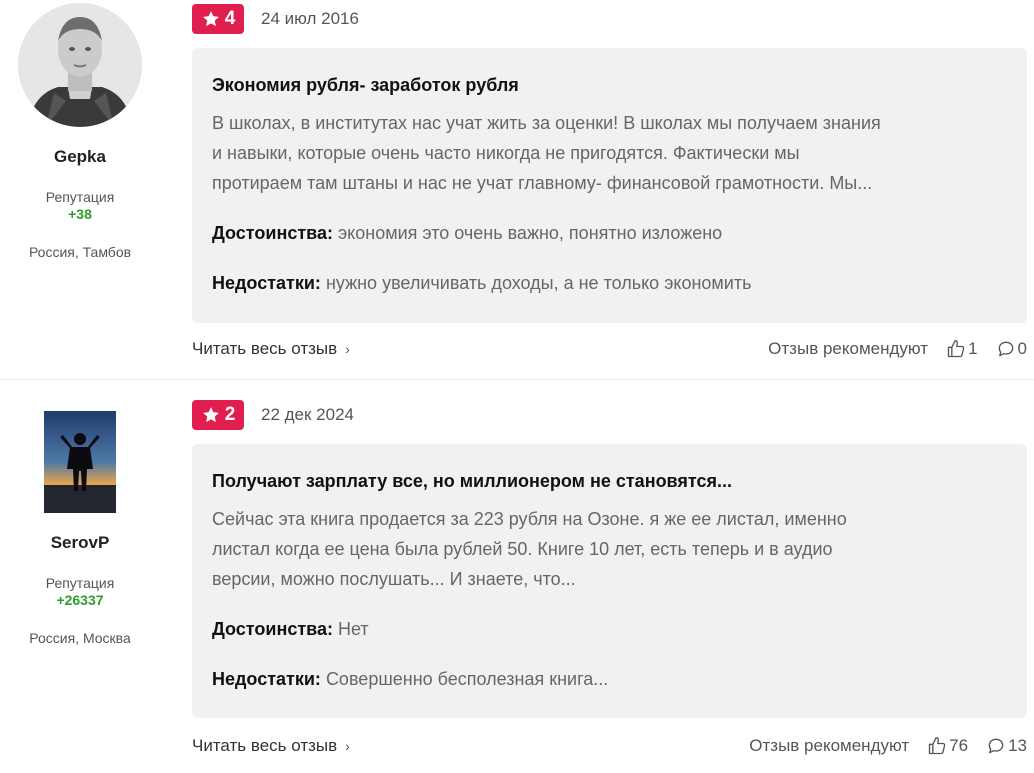 The height and width of the screenshot is (773, 1034). What do you see at coordinates (1006, 746) in the screenshot?
I see `comment-button: 13` at bounding box center [1006, 746].